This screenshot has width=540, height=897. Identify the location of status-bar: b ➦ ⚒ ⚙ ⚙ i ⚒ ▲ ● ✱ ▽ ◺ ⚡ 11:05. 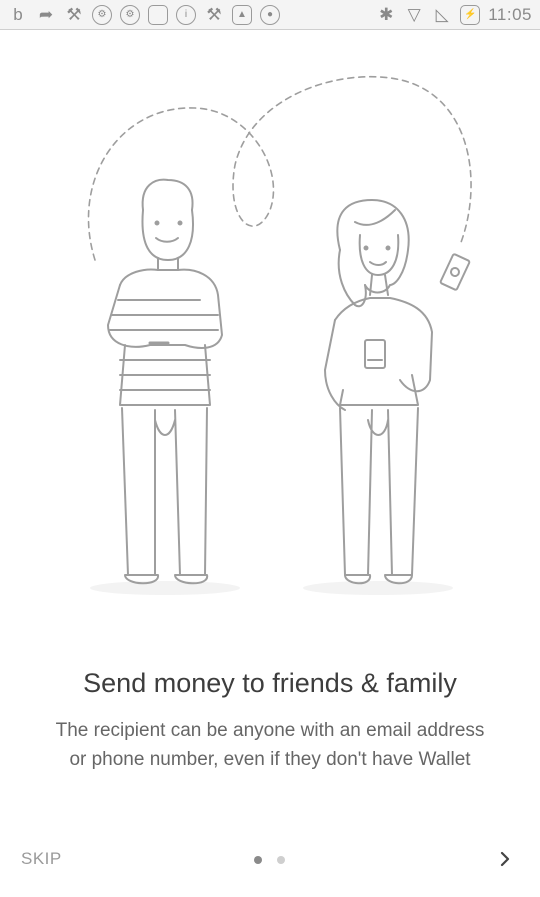
(270, 15).